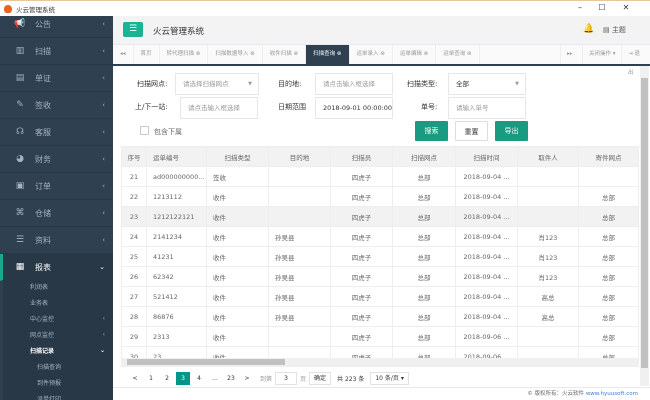 The width and height of the screenshot is (650, 400). What do you see at coordinates (58, 334) in the screenshot?
I see `sidebar-subitem: 网点监控 ‹` at bounding box center [58, 334].